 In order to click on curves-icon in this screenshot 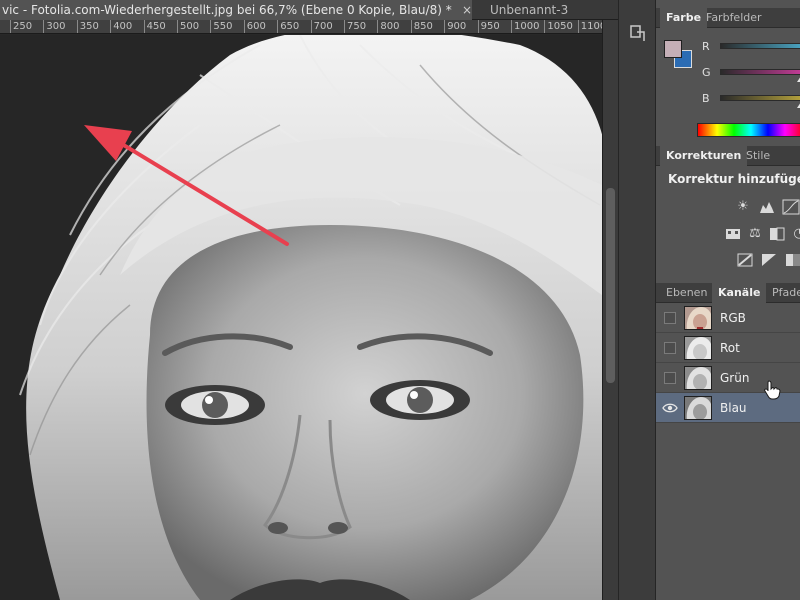, I will do `click(791, 207)`.